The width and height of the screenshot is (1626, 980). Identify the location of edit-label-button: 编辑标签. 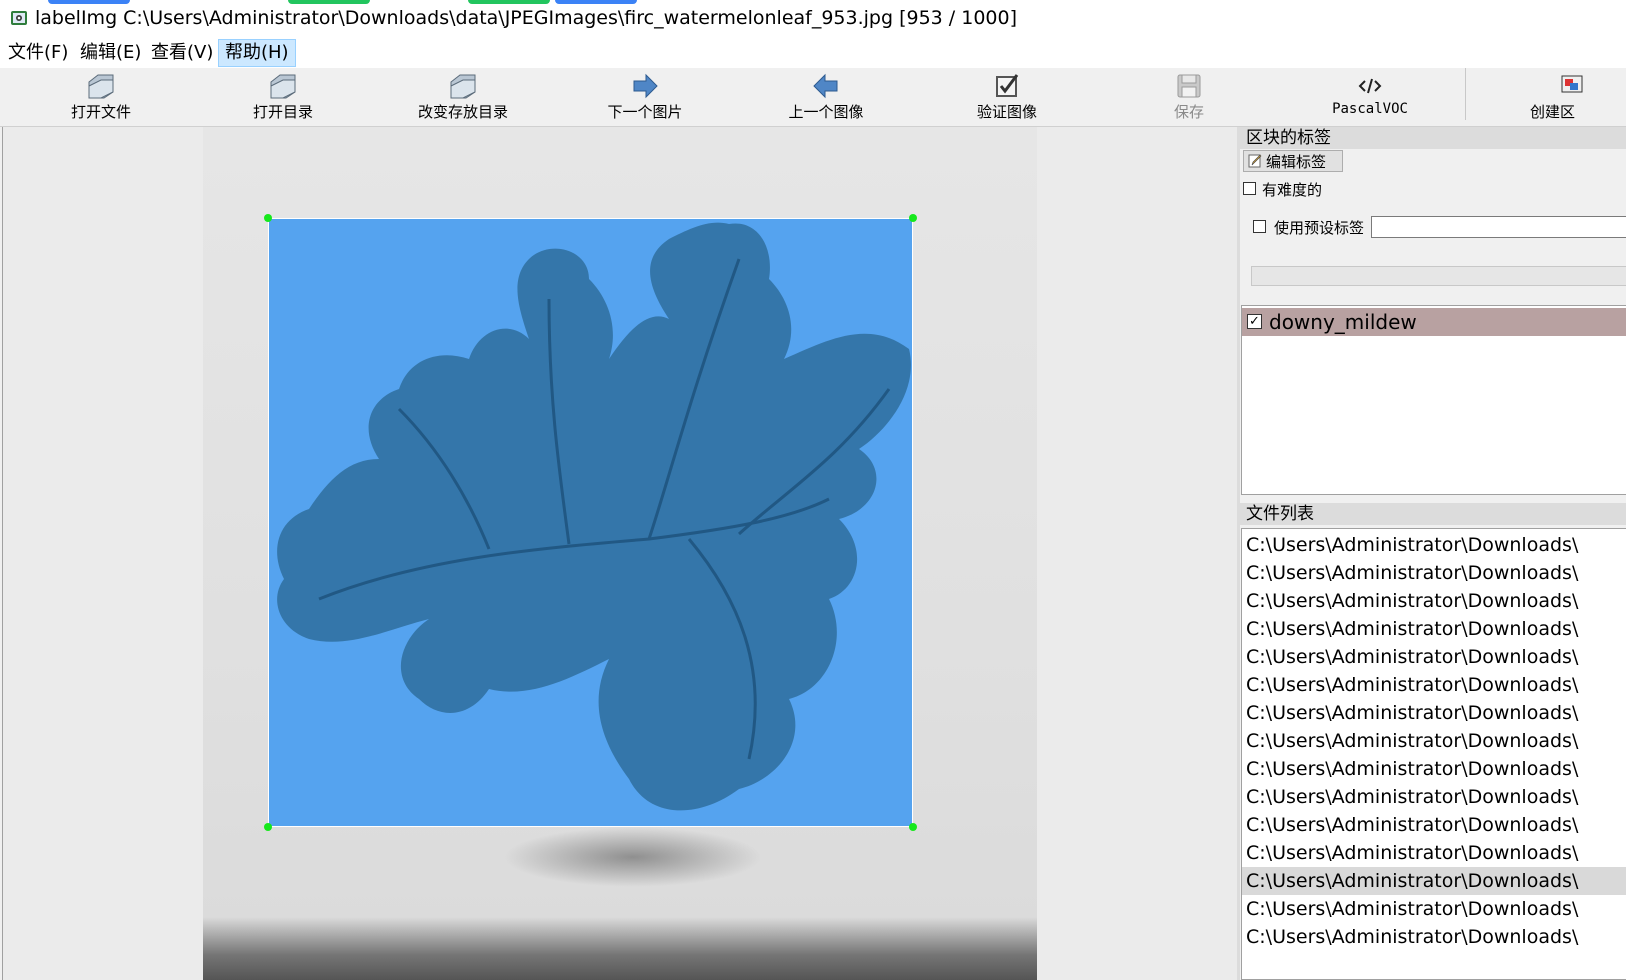
(1293, 161).